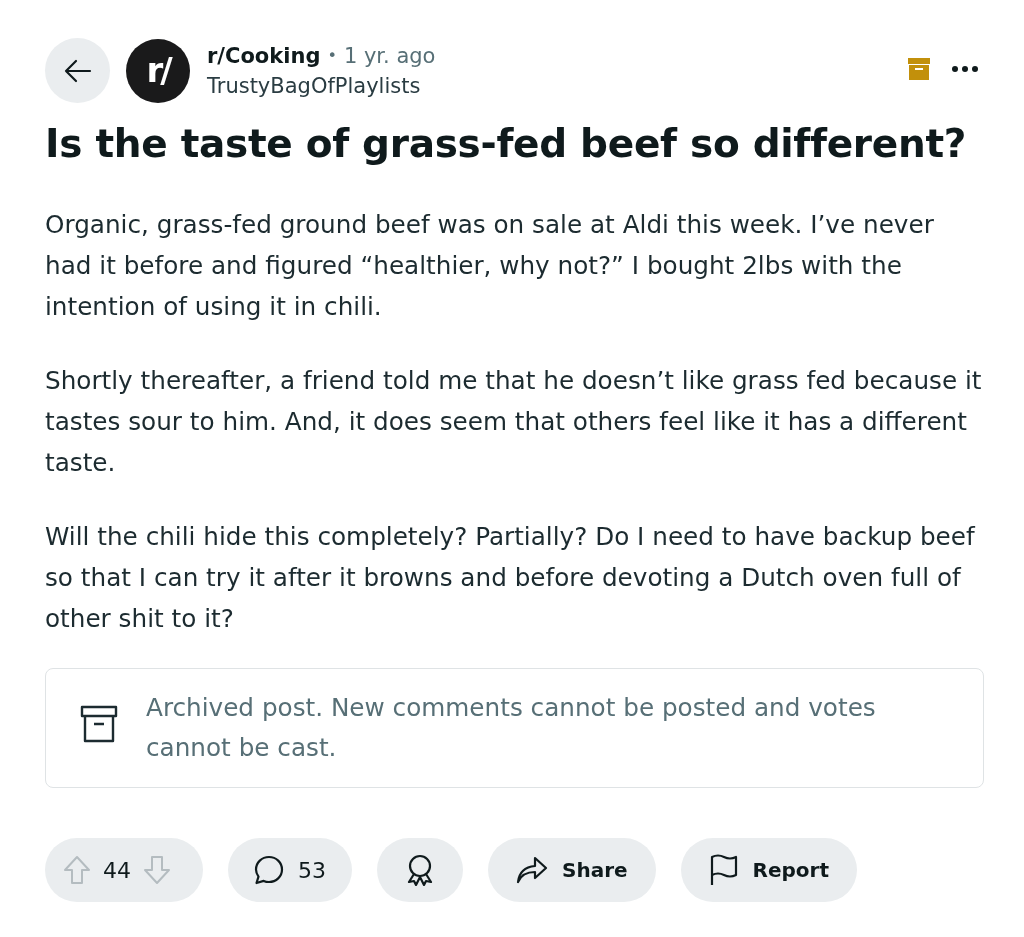 This screenshot has width=1024, height=937. Describe the element at coordinates (99, 724) in the screenshot. I see `archive-box-icon` at that location.